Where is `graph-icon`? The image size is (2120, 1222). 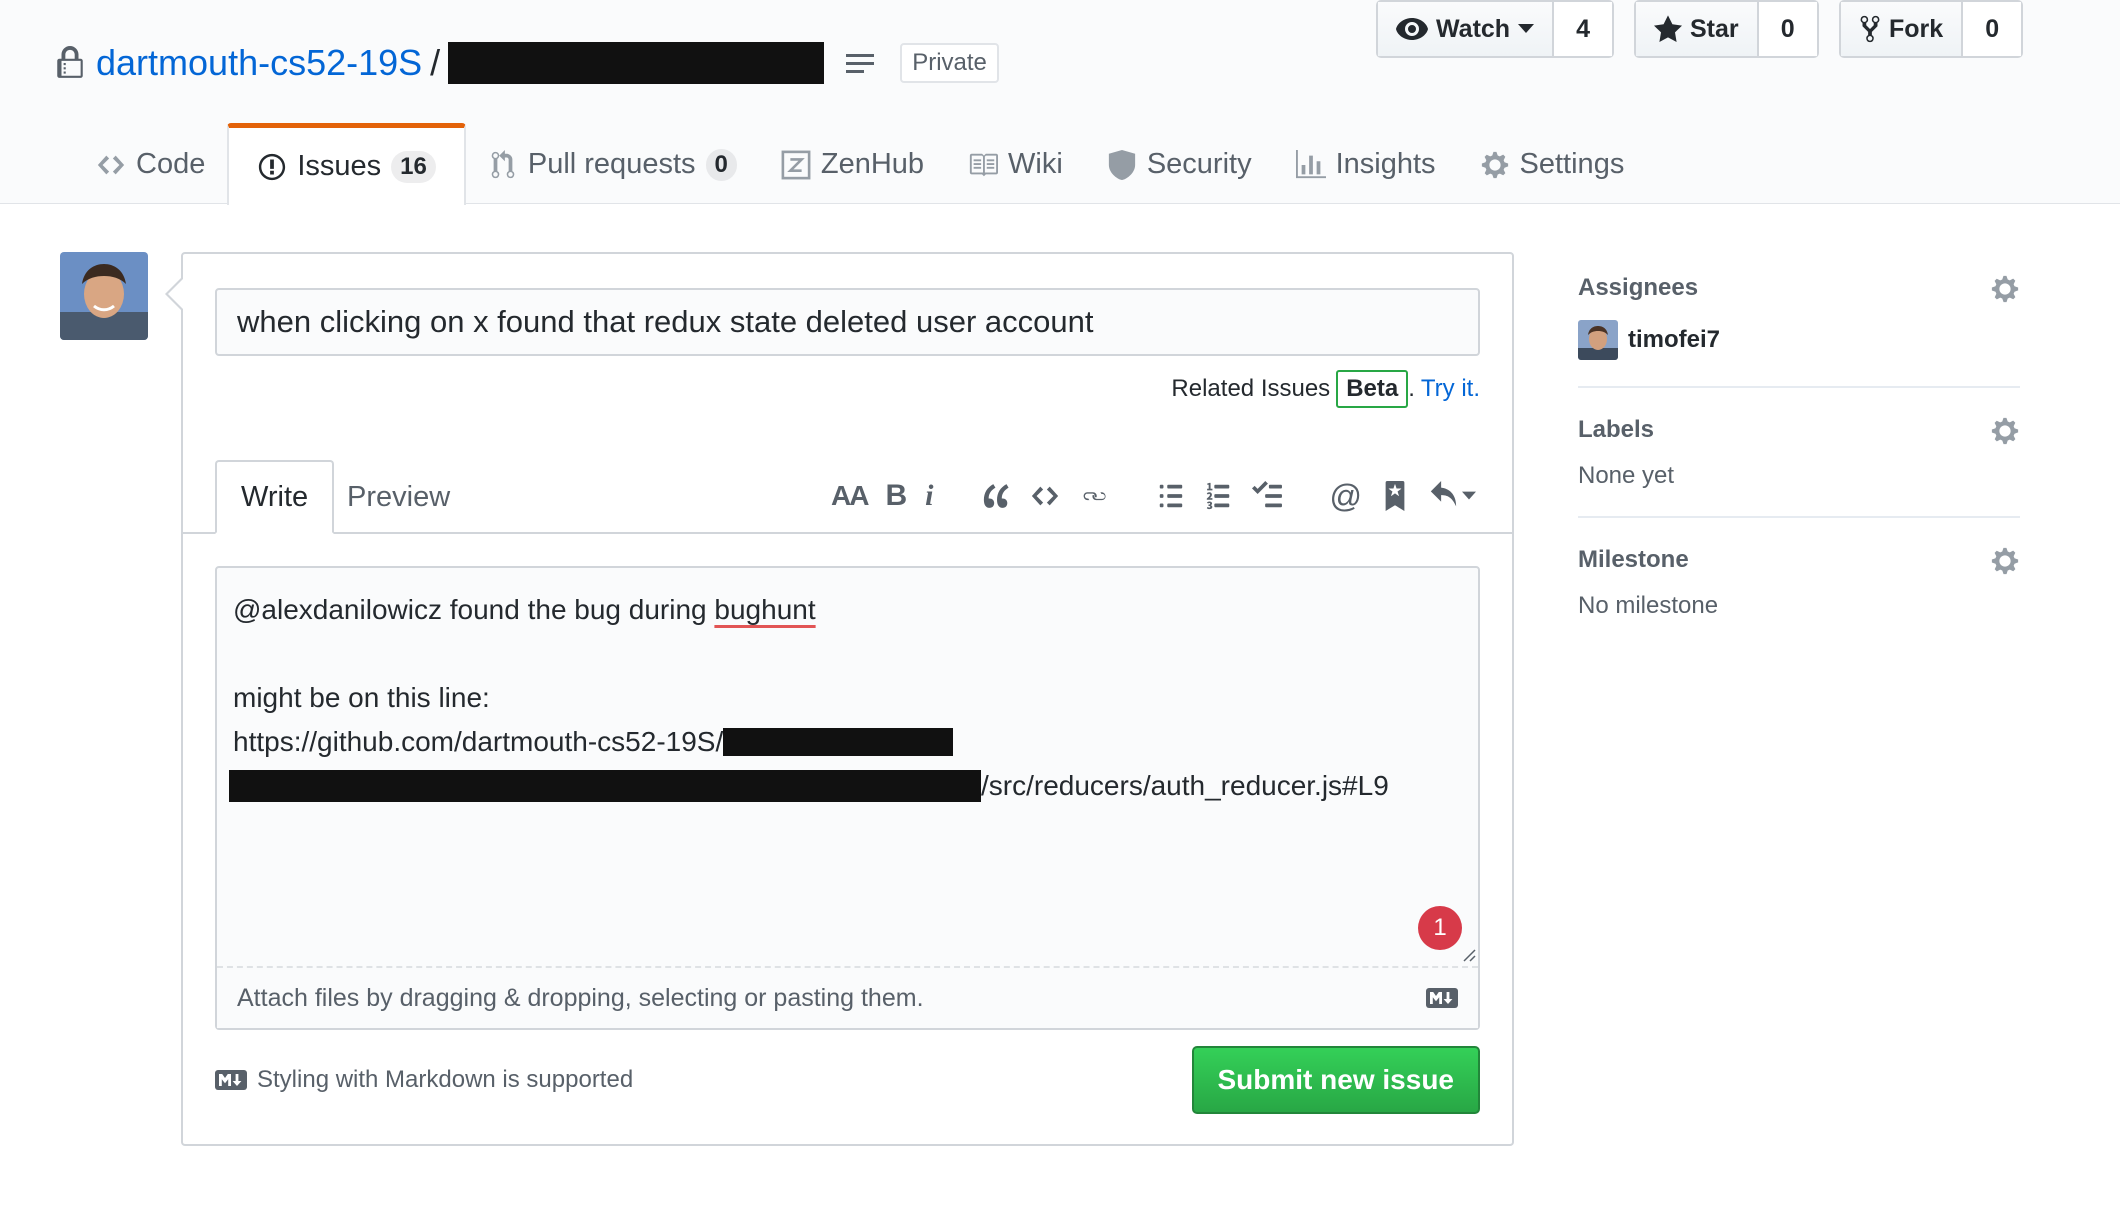 graph-icon is located at coordinates (1310, 163).